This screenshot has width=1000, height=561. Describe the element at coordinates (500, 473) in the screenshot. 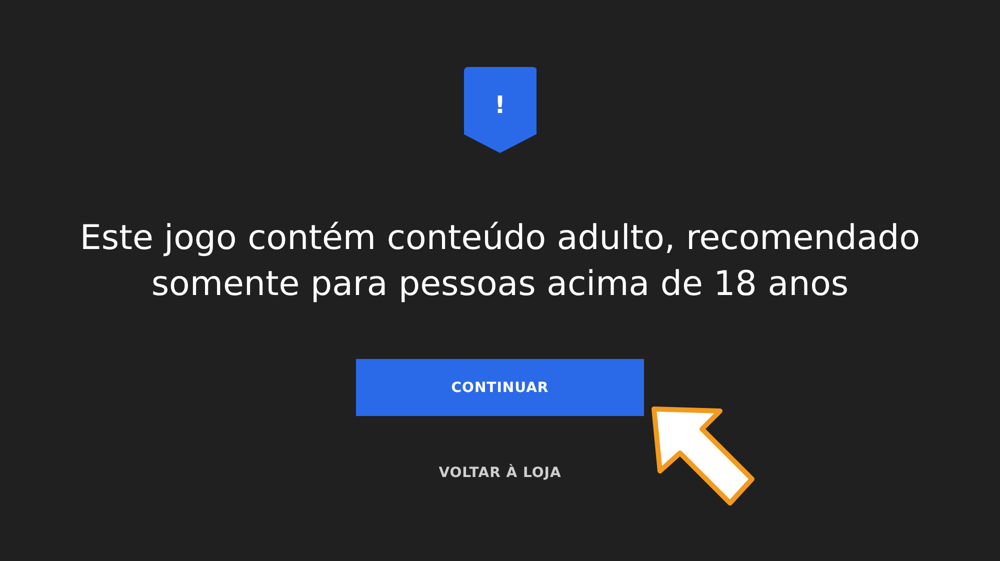

I see `back-to-store-link: VOLTAR À LOJA` at that location.